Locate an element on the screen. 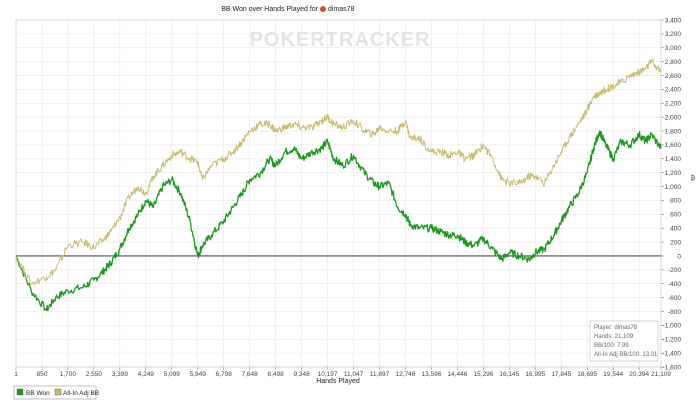 The width and height of the screenshot is (700, 406). y-tick-label: -1,200 is located at coordinates (672, 340).